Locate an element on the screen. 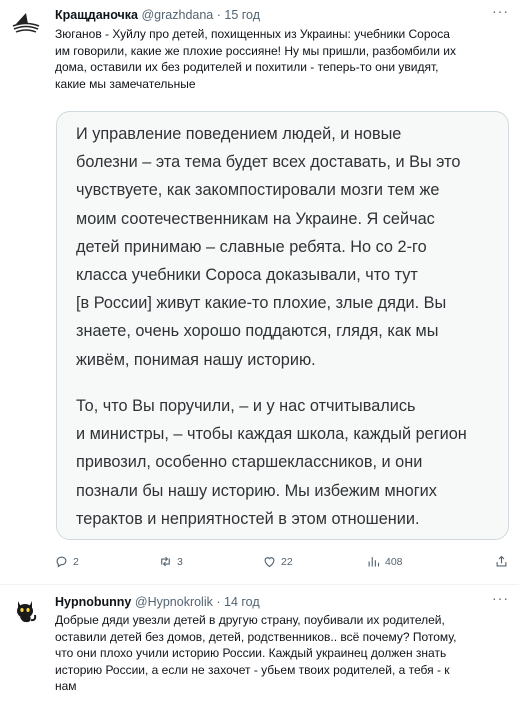  tweet-actions: 2 3 22 408 is located at coordinates (284, 563).